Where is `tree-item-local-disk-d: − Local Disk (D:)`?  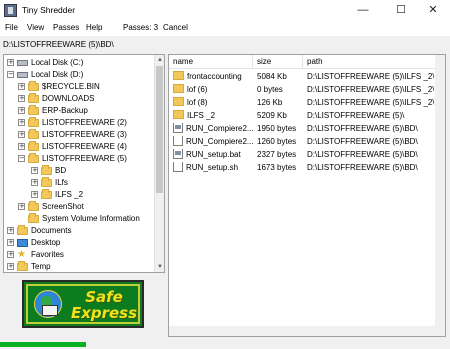 tree-item-local-disk-d: − Local Disk (D:) is located at coordinates (45, 75).